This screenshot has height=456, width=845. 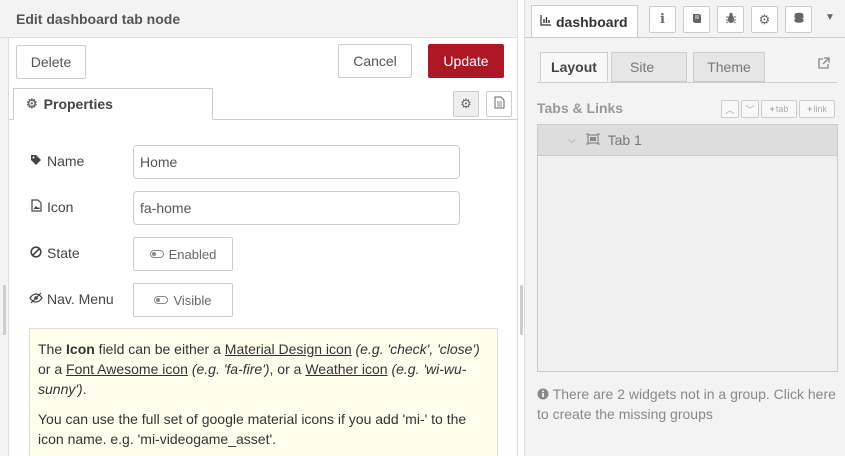 What do you see at coordinates (817, 109) in the screenshot?
I see `add-link-button: + link` at bounding box center [817, 109].